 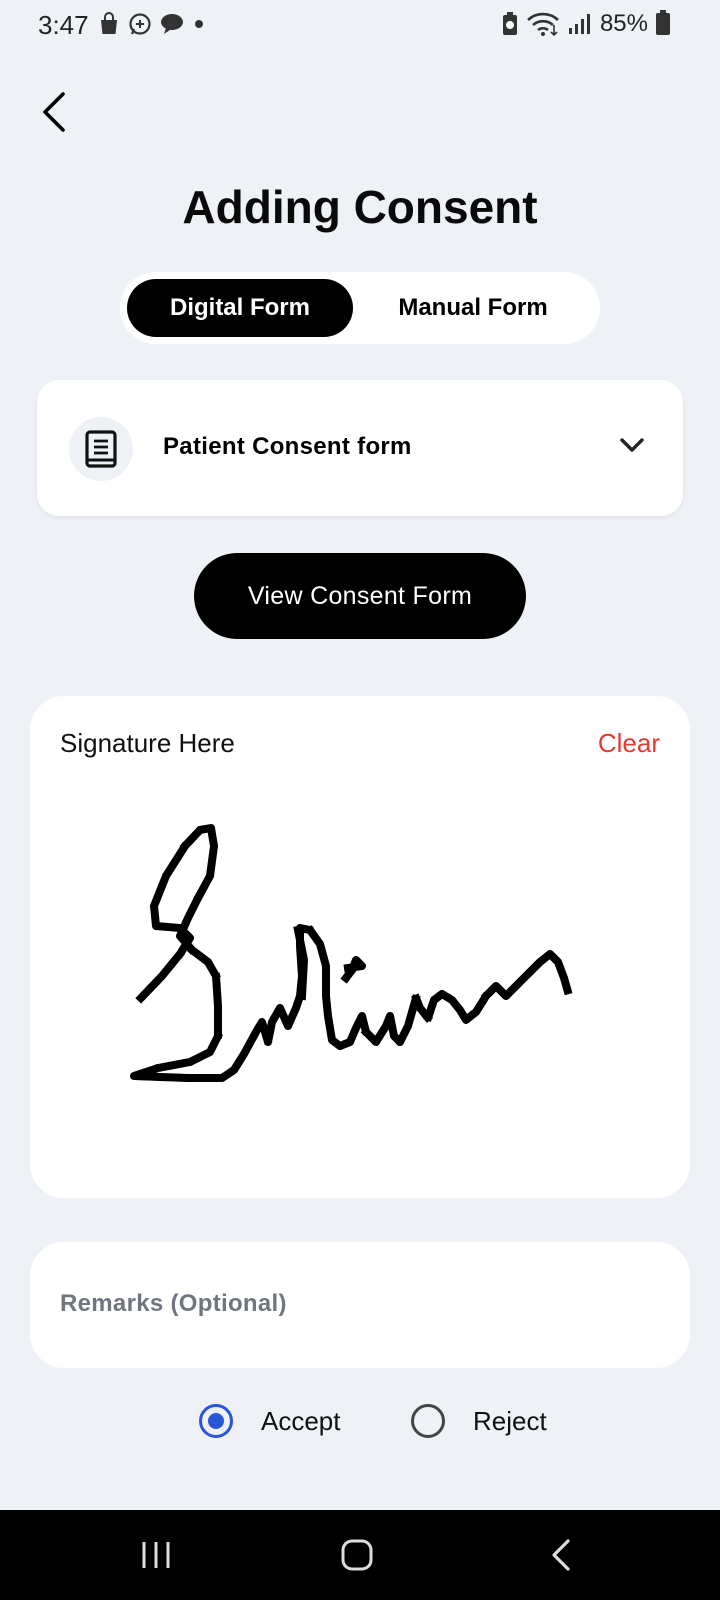 What do you see at coordinates (579, 24) in the screenshot?
I see `signal-icon` at bounding box center [579, 24].